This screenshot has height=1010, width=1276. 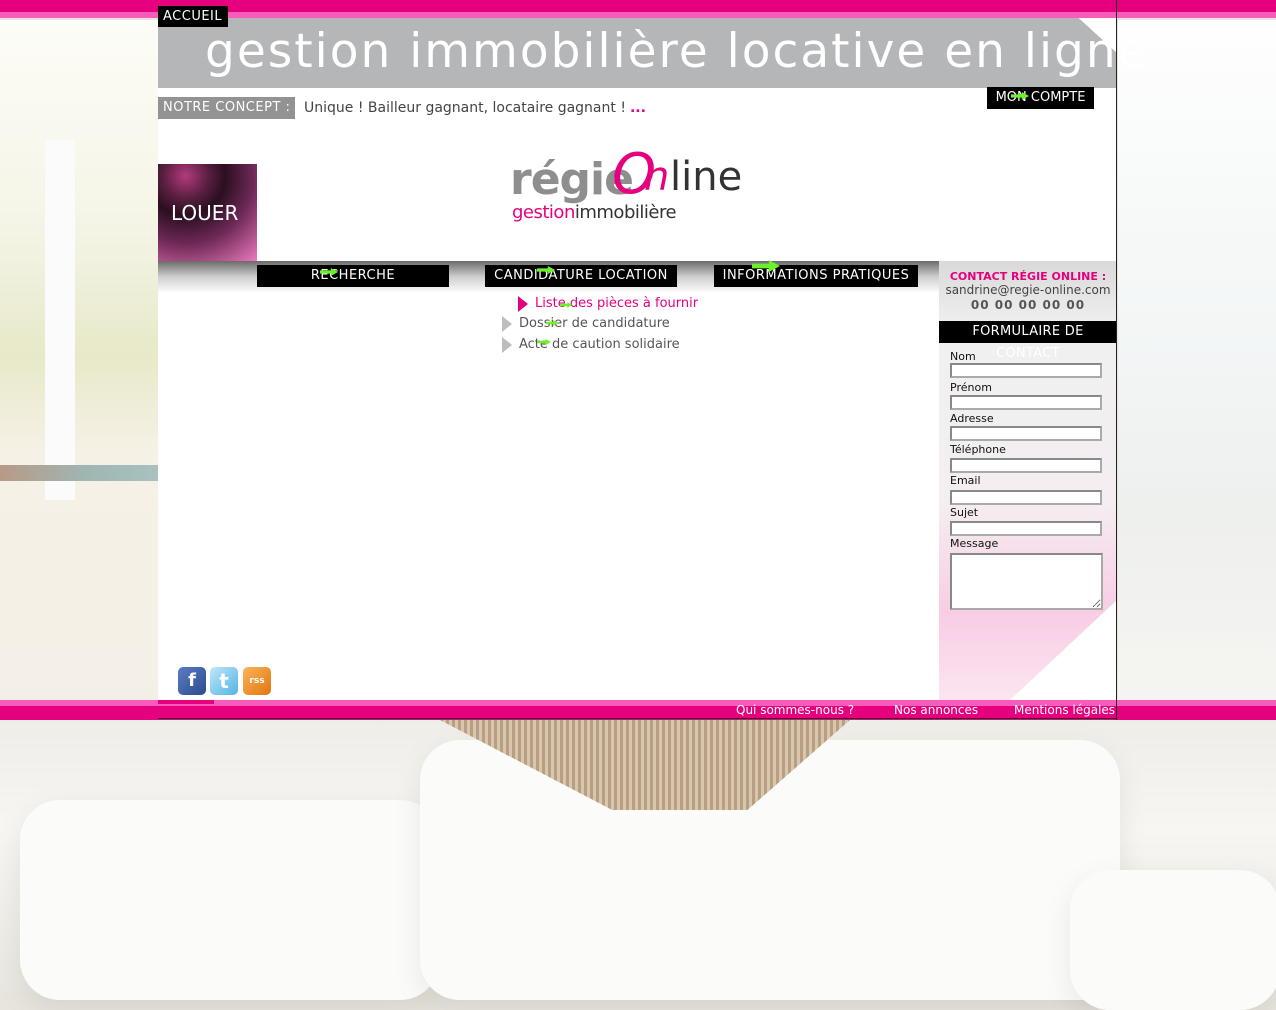 I want to click on logo-n: n, so click(x=657, y=177).